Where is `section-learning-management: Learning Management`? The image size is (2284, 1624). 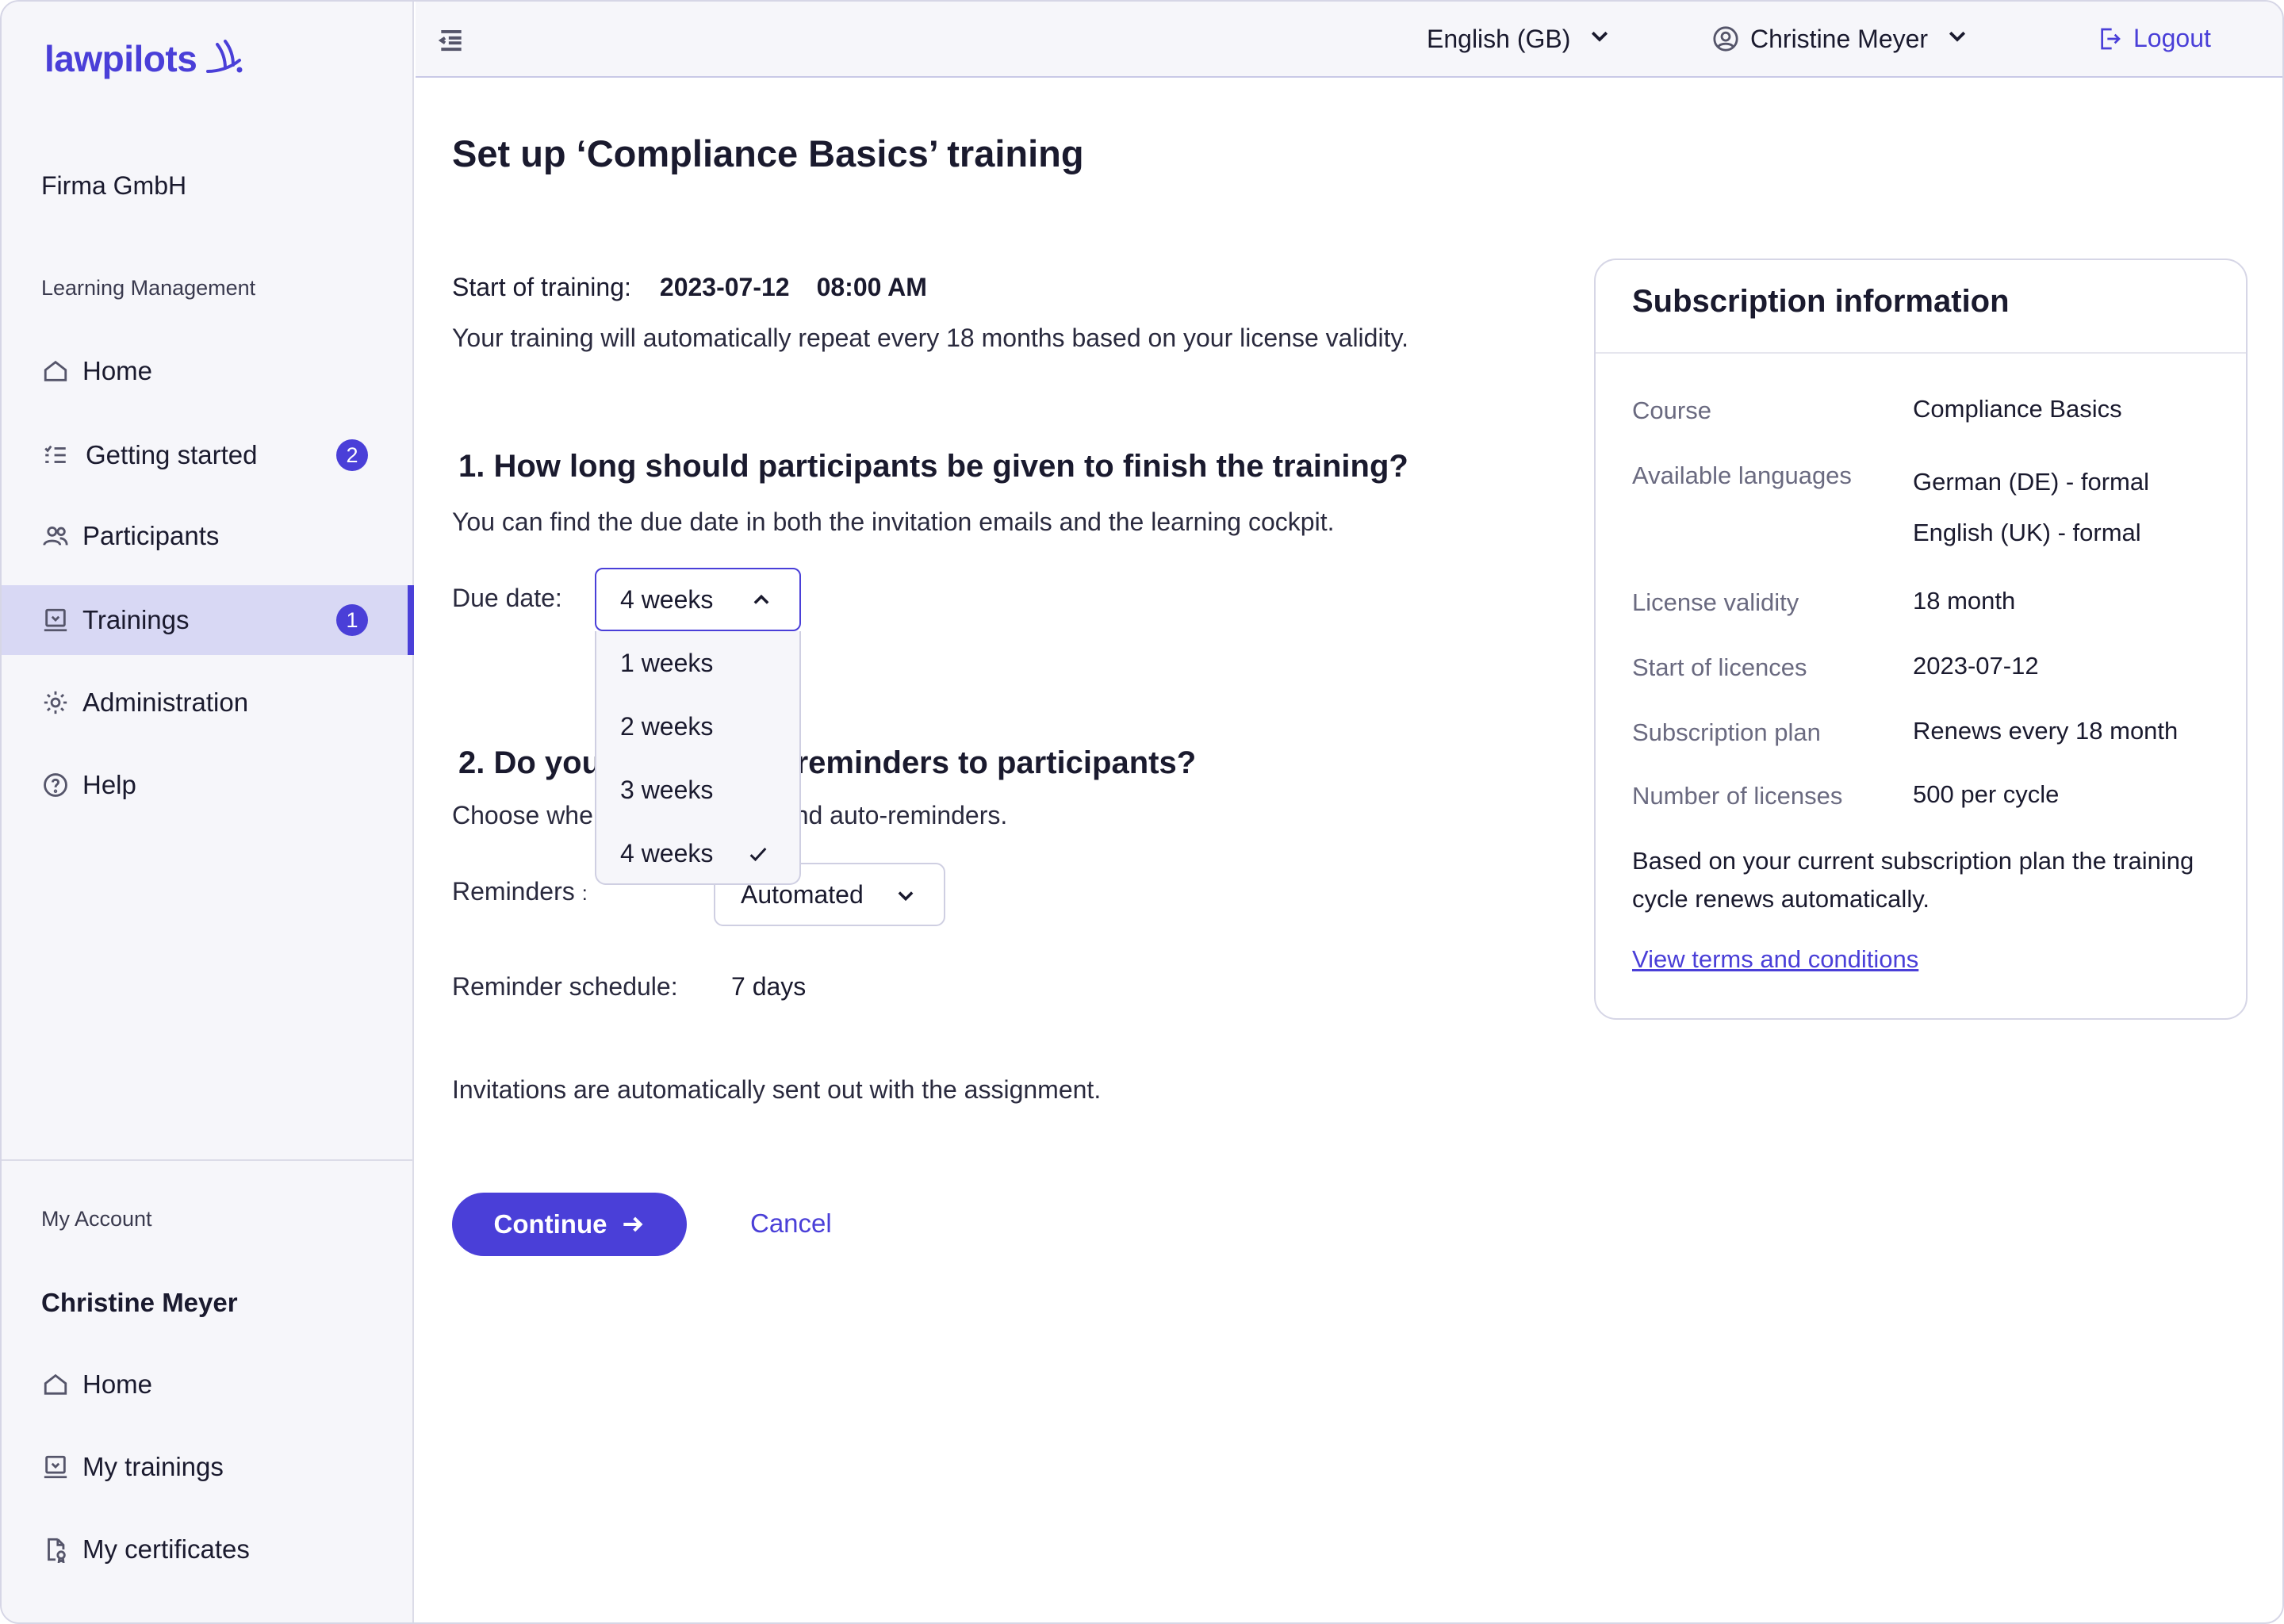
section-learning-management: Learning Management is located at coordinates (148, 288).